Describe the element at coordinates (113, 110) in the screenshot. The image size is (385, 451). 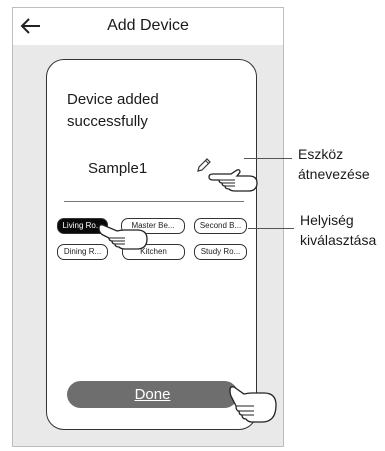
I see `success-message: Device added successfully` at that location.